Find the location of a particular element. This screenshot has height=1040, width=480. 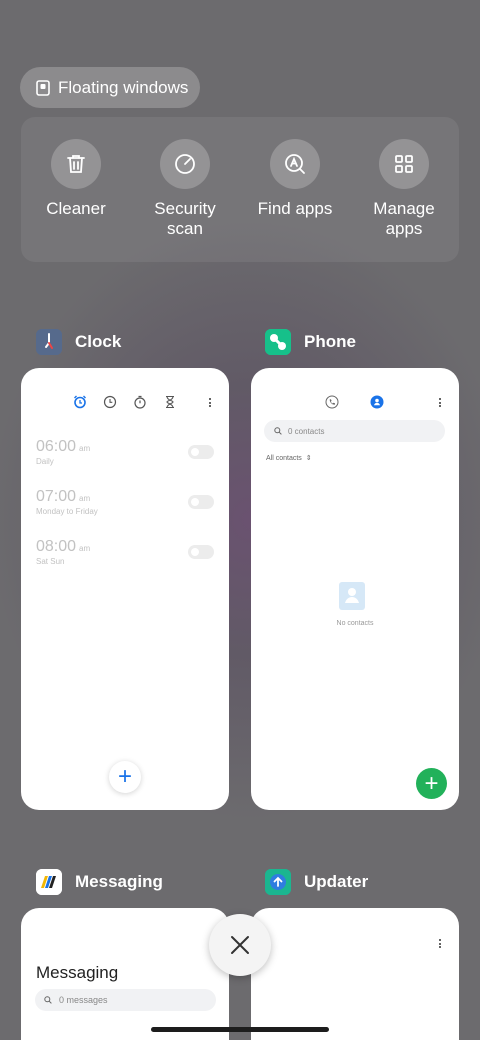

gauge-icon is located at coordinates (185, 164).